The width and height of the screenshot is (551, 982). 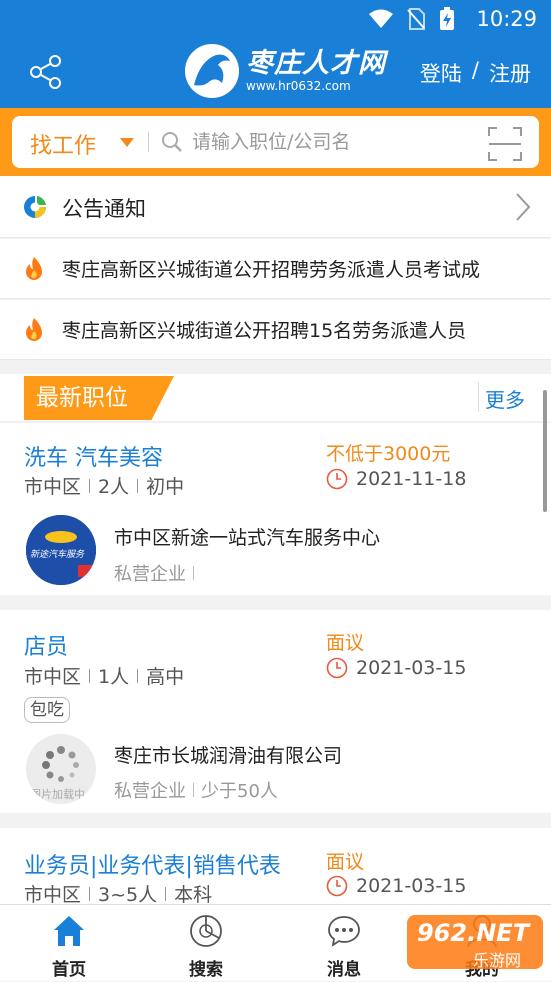 I want to click on status-bar: 10:29, so click(x=275, y=19).